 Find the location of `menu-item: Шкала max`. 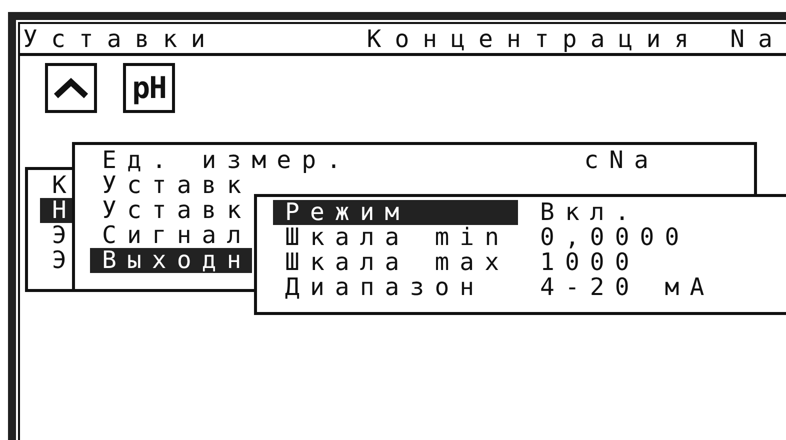

menu-item: Шкала max is located at coordinates (395, 262).